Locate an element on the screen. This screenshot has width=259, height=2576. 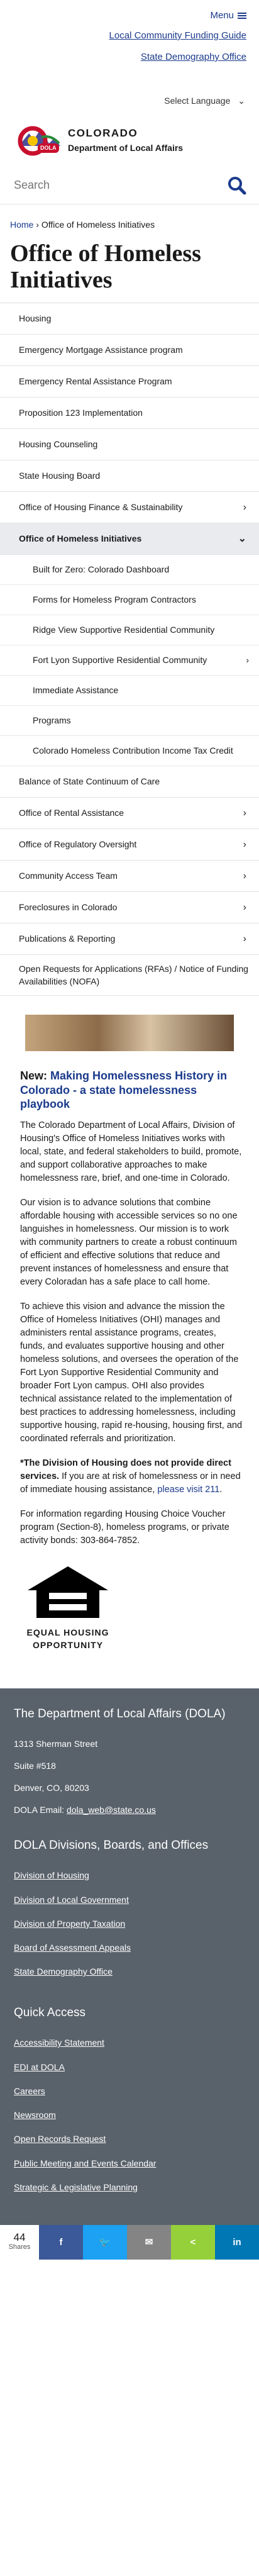
subnav-item: Forms for Homeless Program Contractors is located at coordinates (129, 600).